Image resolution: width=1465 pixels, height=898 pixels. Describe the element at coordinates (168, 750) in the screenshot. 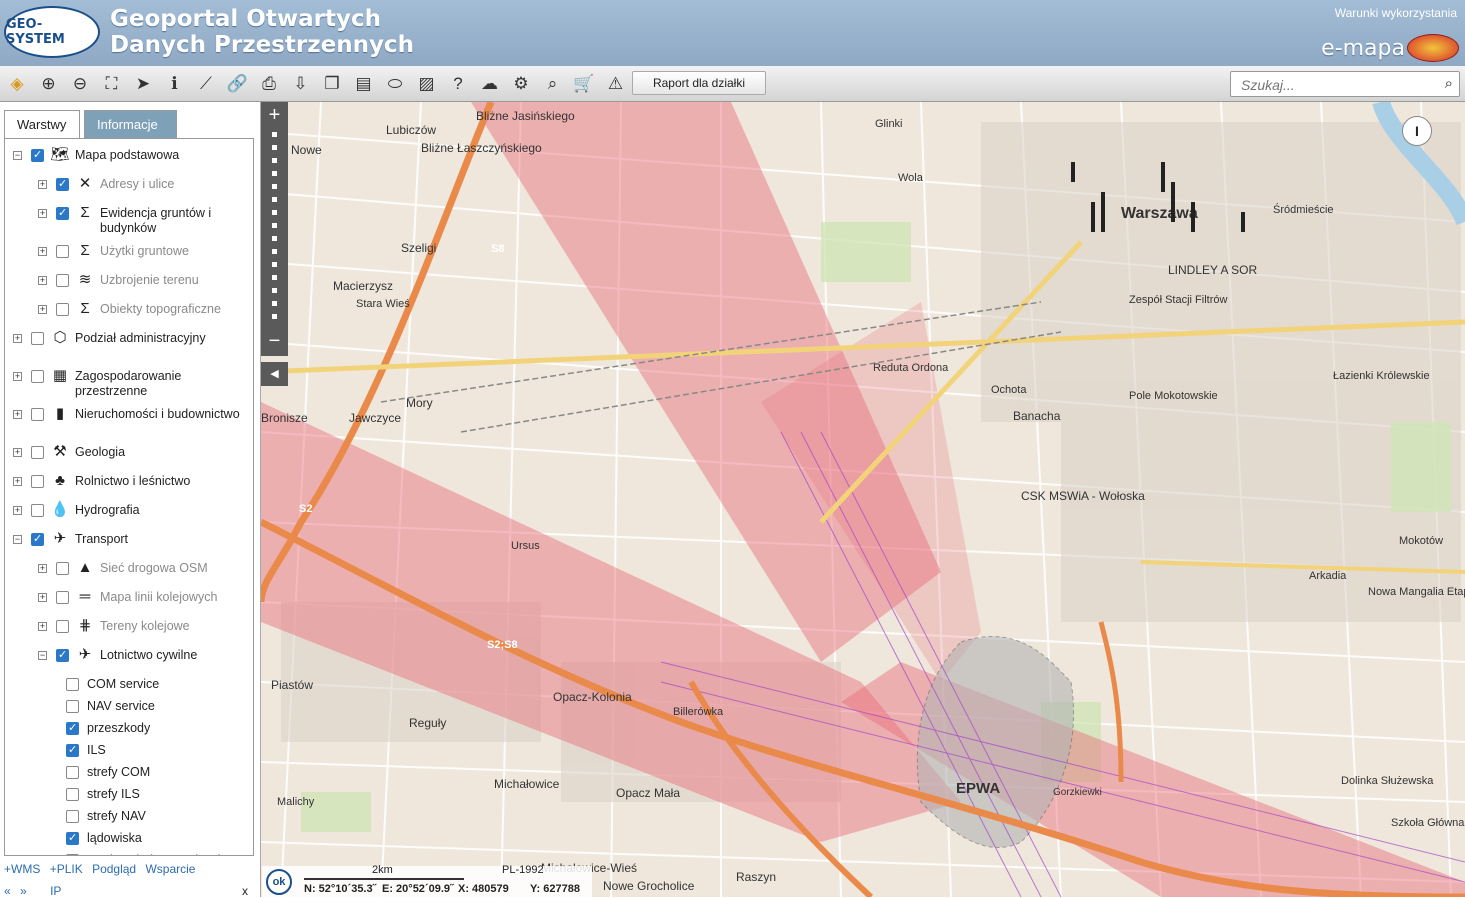

I see `layer-label: ILS` at that location.